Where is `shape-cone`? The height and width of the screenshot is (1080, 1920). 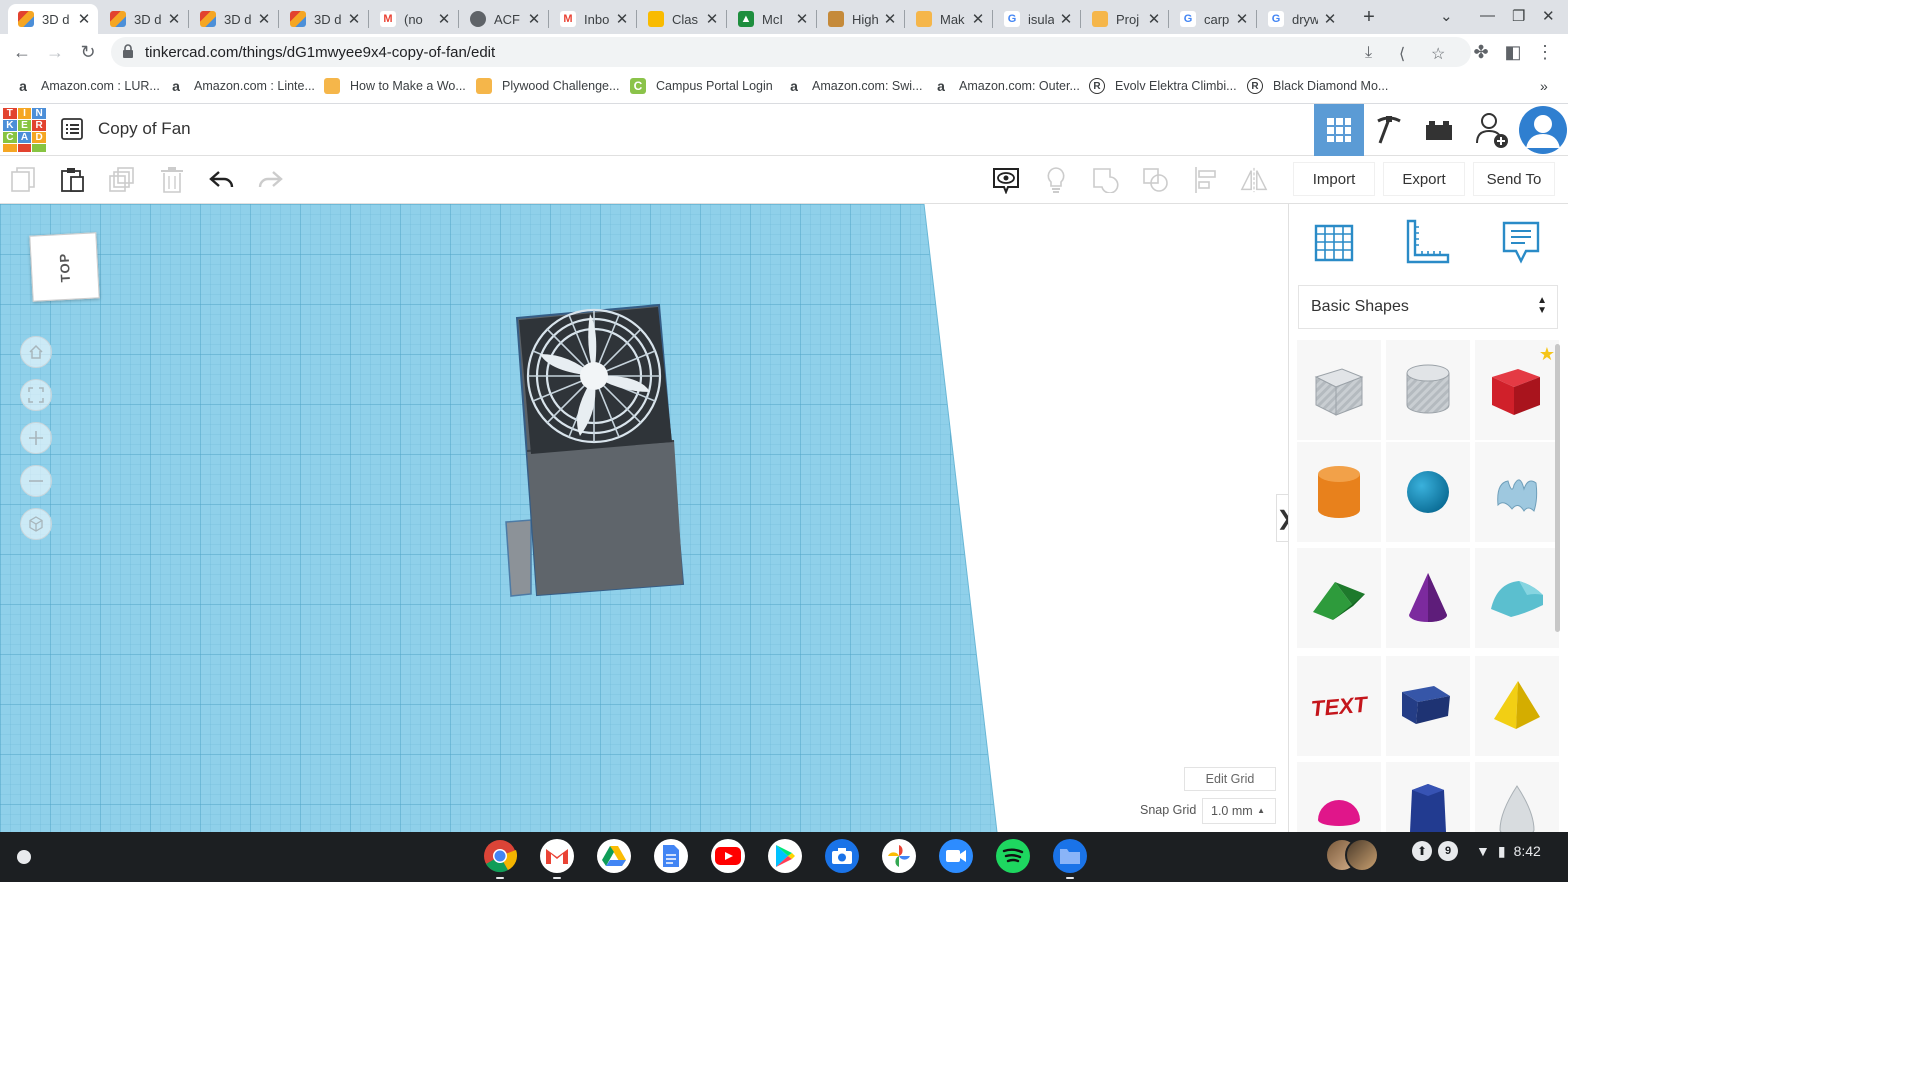
shape-cone is located at coordinates (1428, 598).